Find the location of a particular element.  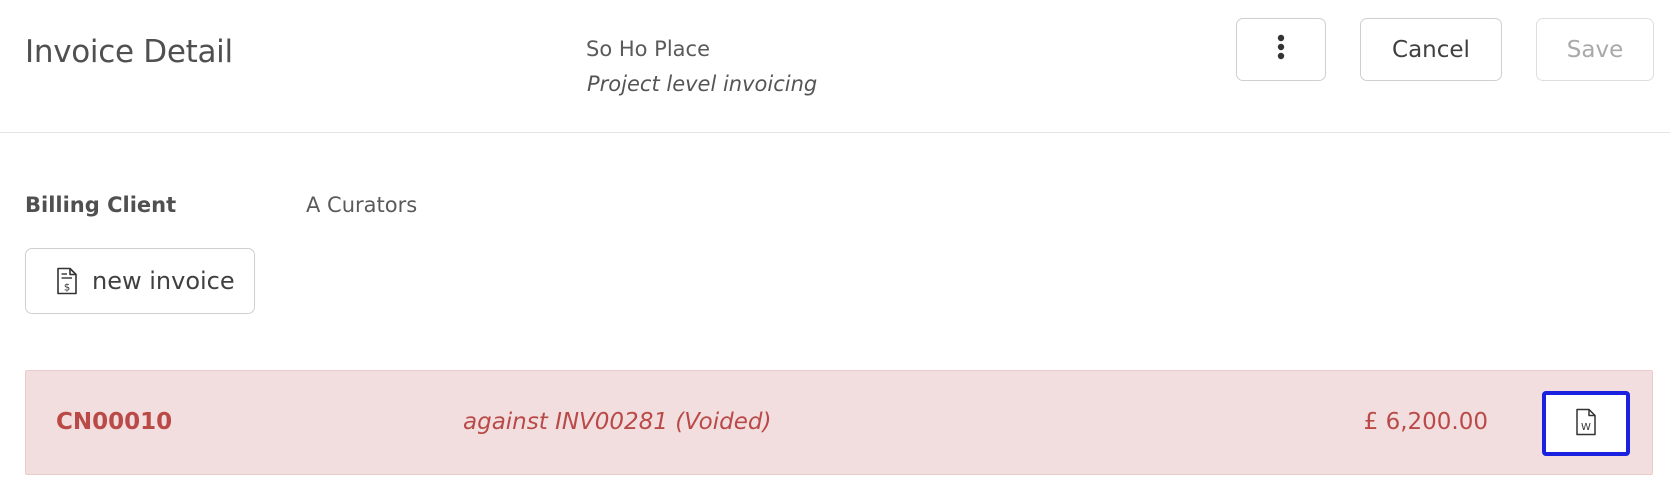

billing-client-value: A Curators is located at coordinates (362, 205).